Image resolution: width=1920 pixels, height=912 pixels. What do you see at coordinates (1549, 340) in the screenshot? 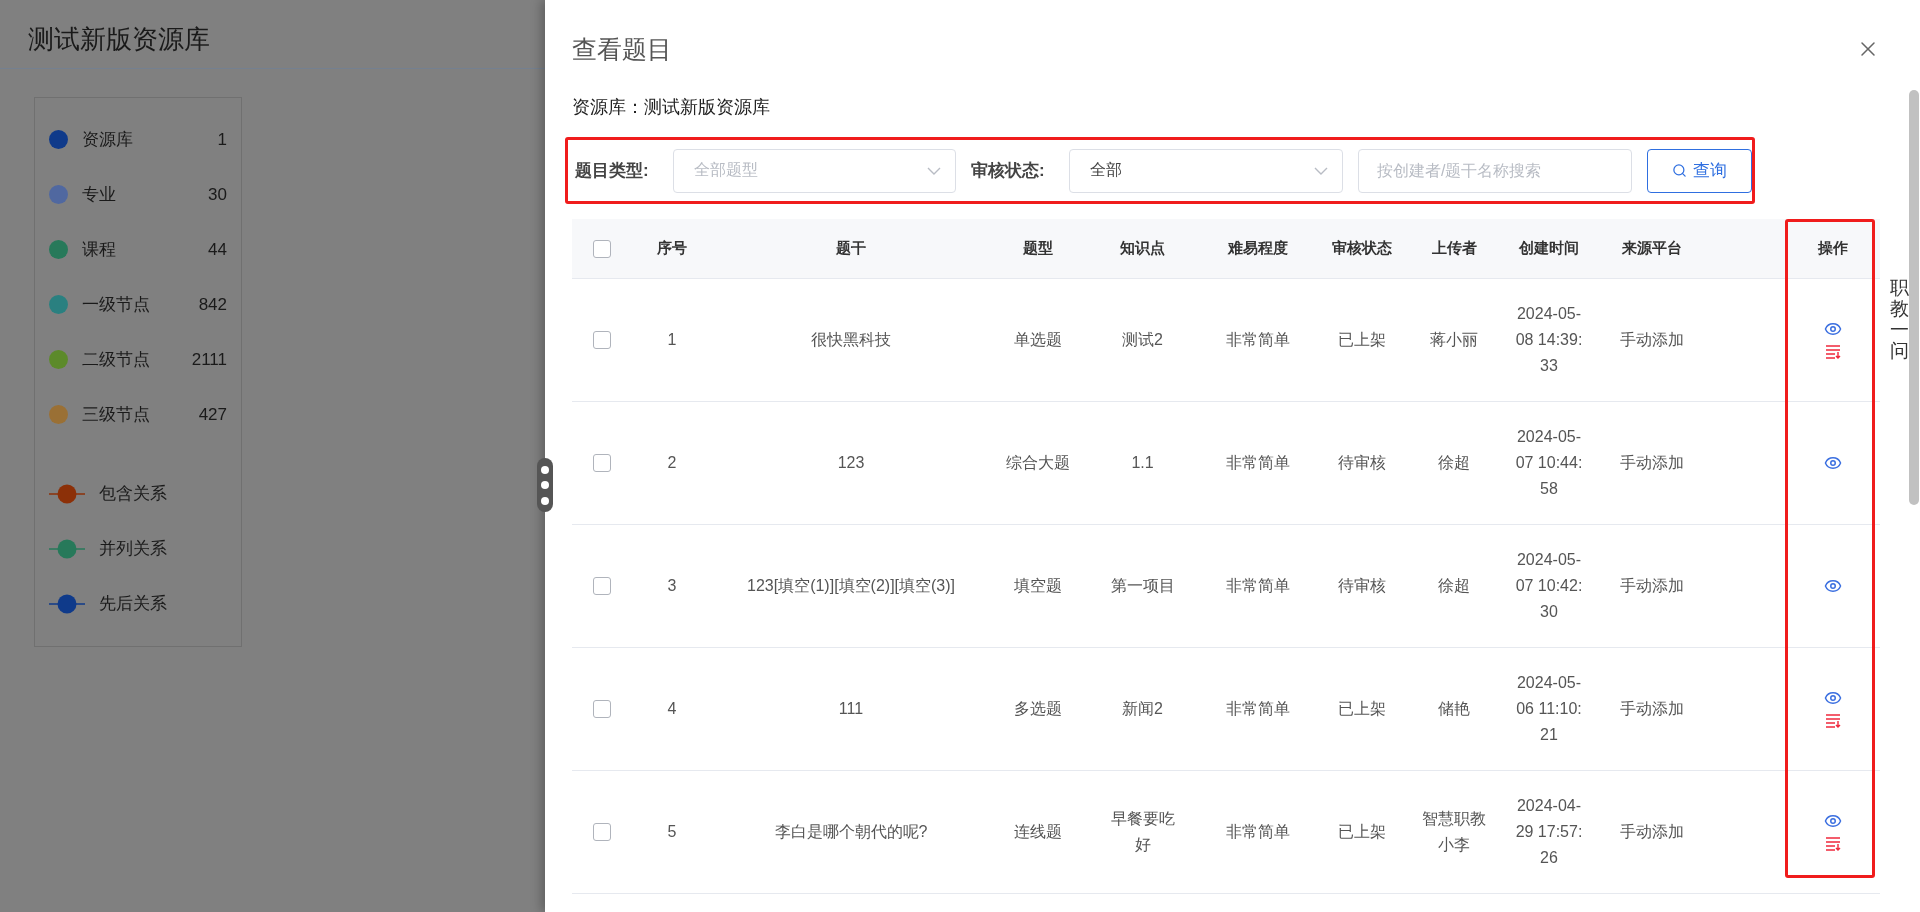
I see `table-cell-text: 2024-05-08 14:39:33` at bounding box center [1549, 340].